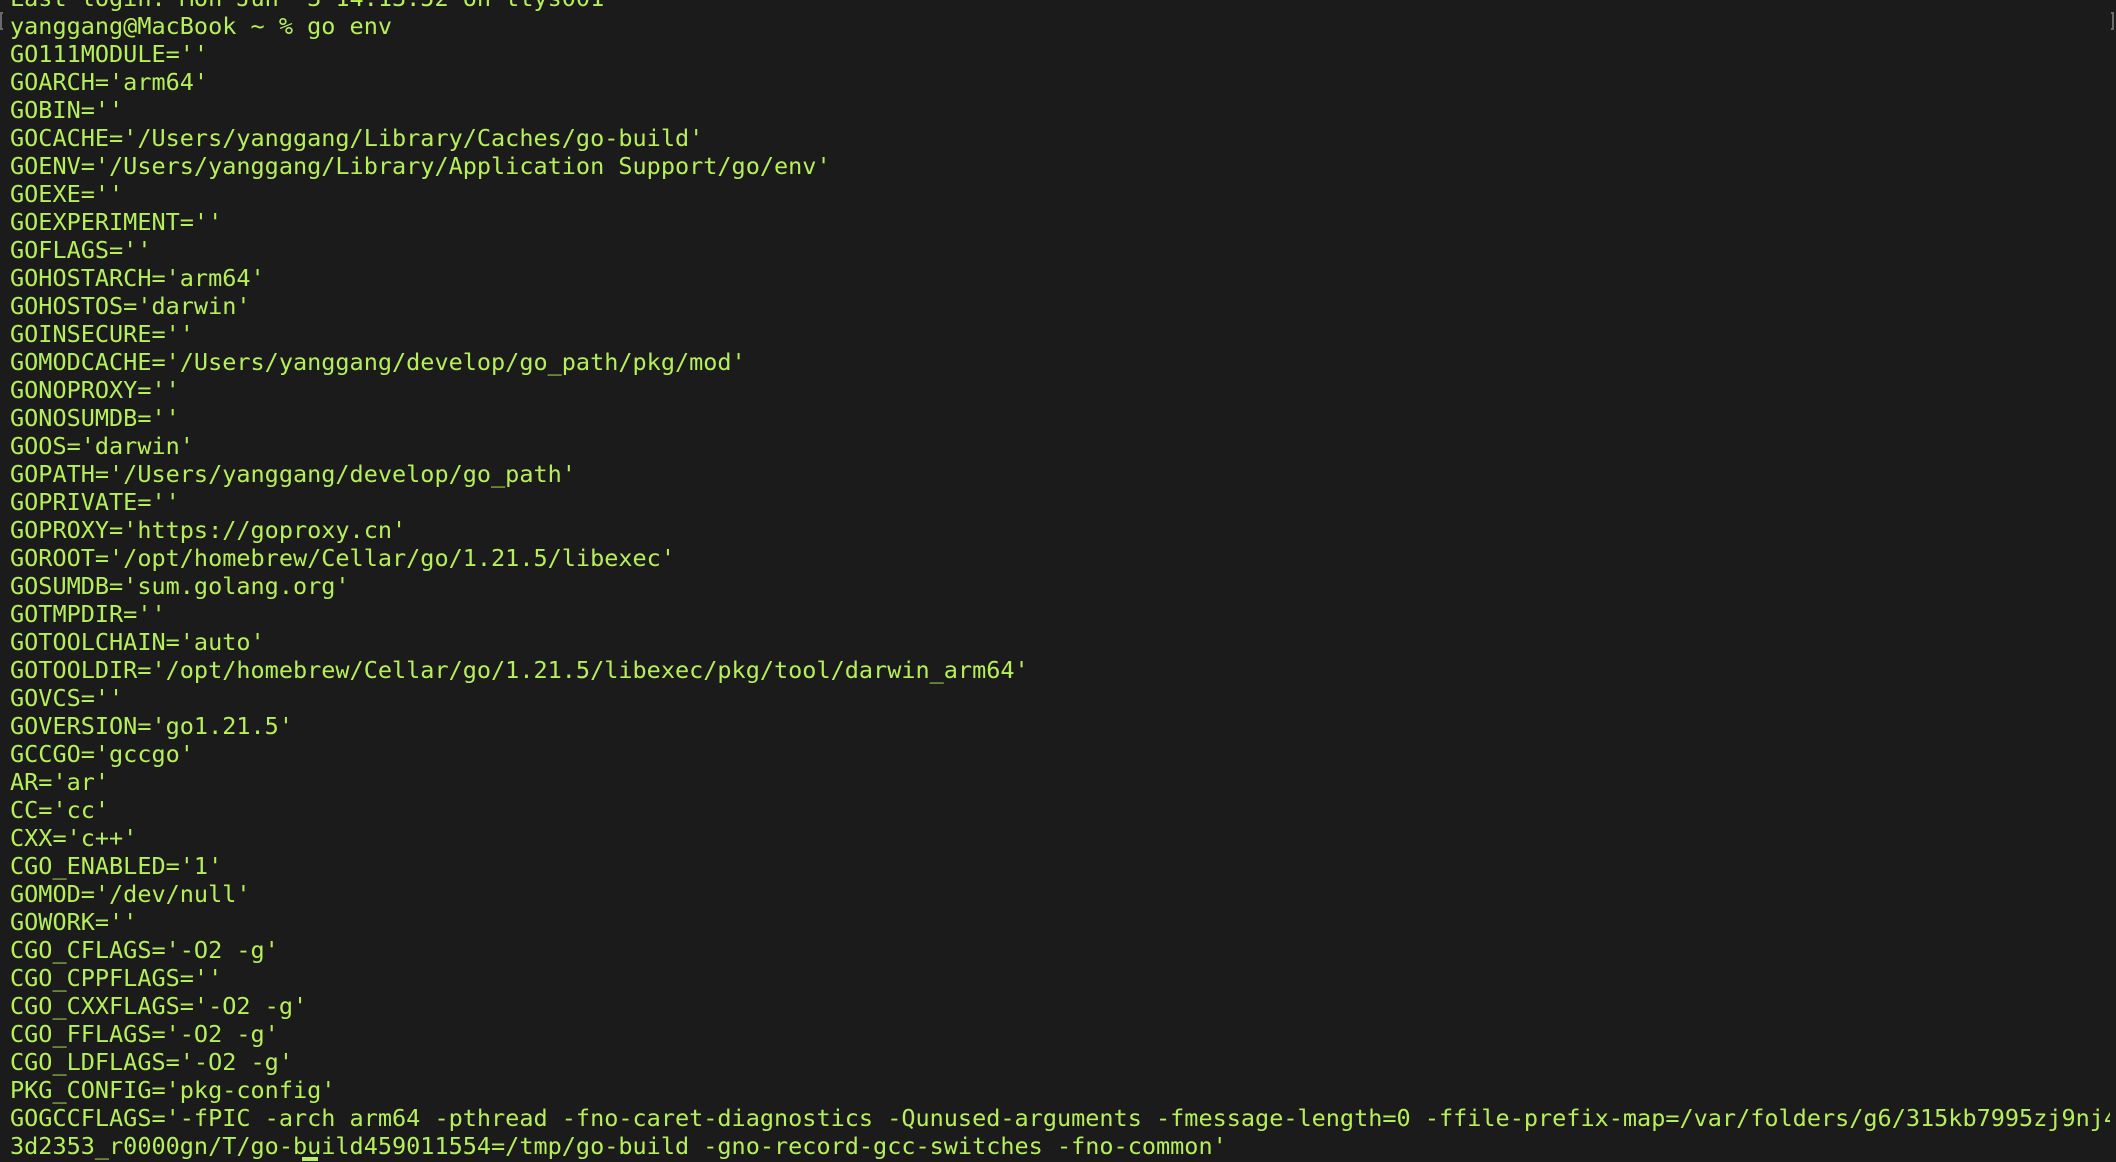 This screenshot has width=2116, height=1162. I want to click on env-line: PKG_CONFIG='pkg-config', so click(173, 1090).